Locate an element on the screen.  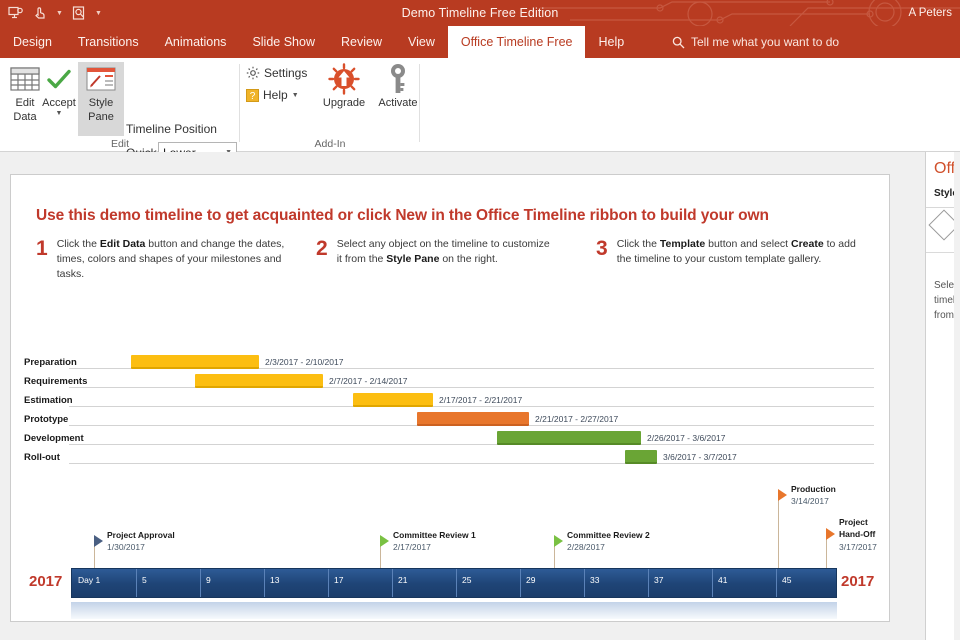
style-pane-button: Style Pane is located at coordinates (101, 99).